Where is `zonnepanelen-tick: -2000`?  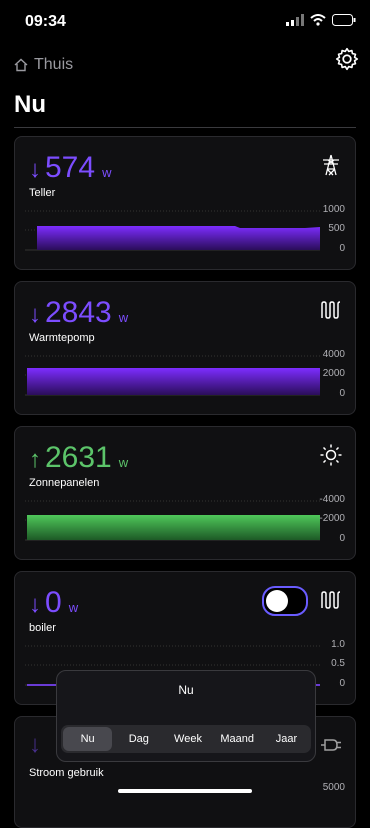
zonnepanelen-tick: -2000 is located at coordinates (332, 518).